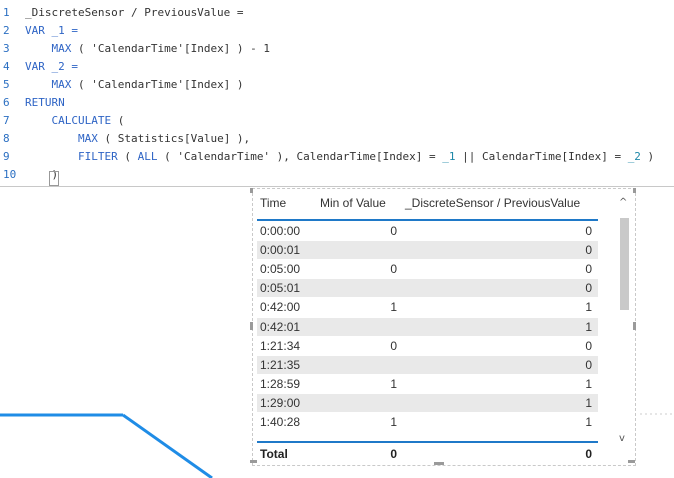 The image size is (674, 478). What do you see at coordinates (250, 48) in the screenshot?
I see `code-token: ) - 1` at bounding box center [250, 48].